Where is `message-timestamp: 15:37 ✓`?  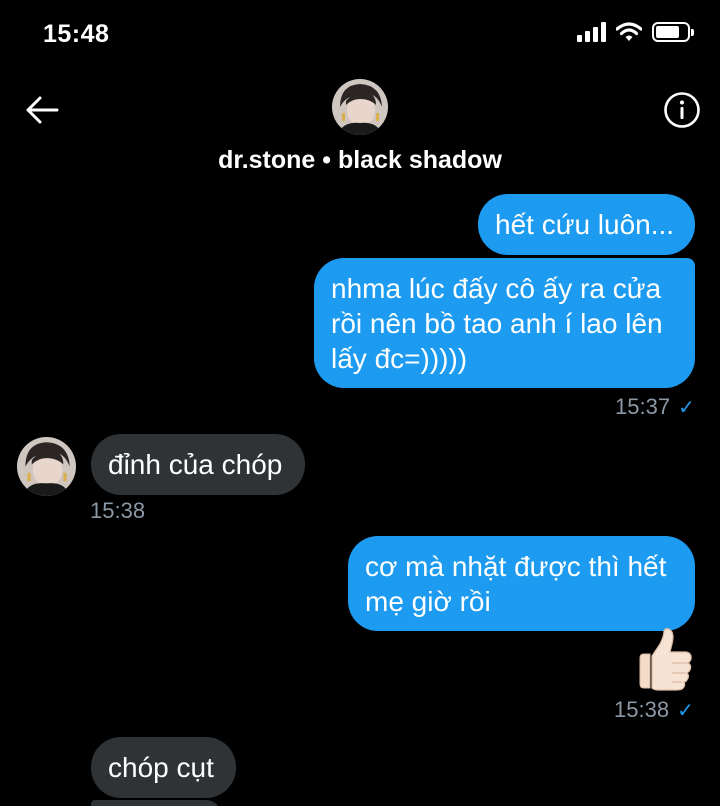
message-timestamp: 15:37 ✓ is located at coordinates (655, 407).